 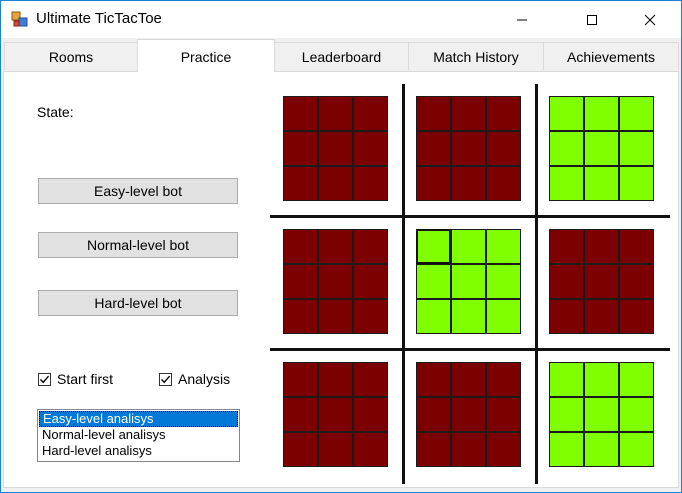 I want to click on list-item-normal-analysis: Normal-level analisys, so click(x=138, y=435).